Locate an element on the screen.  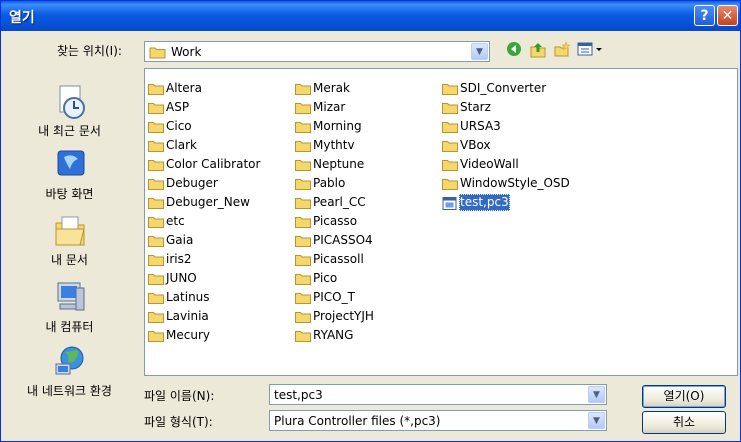
views-menu-icon is located at coordinates (589, 49).